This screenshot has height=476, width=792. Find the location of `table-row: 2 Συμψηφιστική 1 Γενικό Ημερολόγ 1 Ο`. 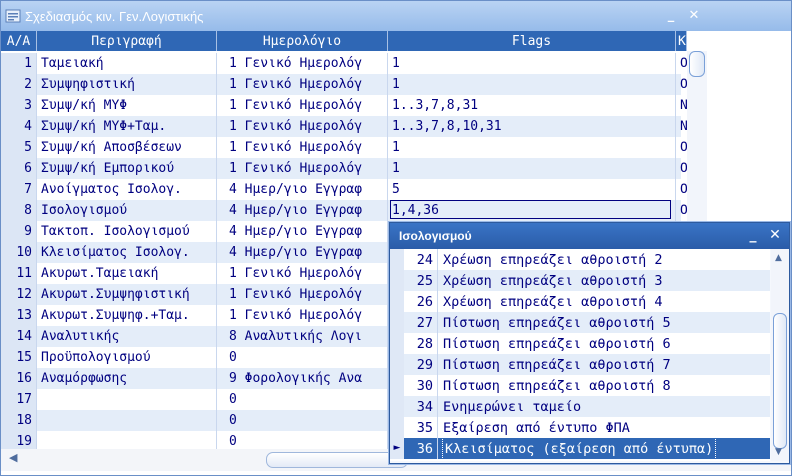

table-row: 2 Συμψηφιστική 1 Γενικό Ημερολόγ 1 Ο is located at coordinates (348, 84).